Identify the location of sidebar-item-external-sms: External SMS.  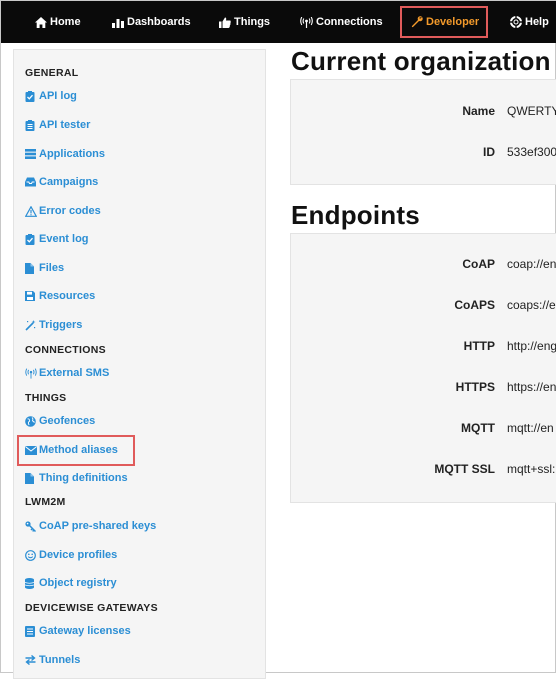
(67, 373).